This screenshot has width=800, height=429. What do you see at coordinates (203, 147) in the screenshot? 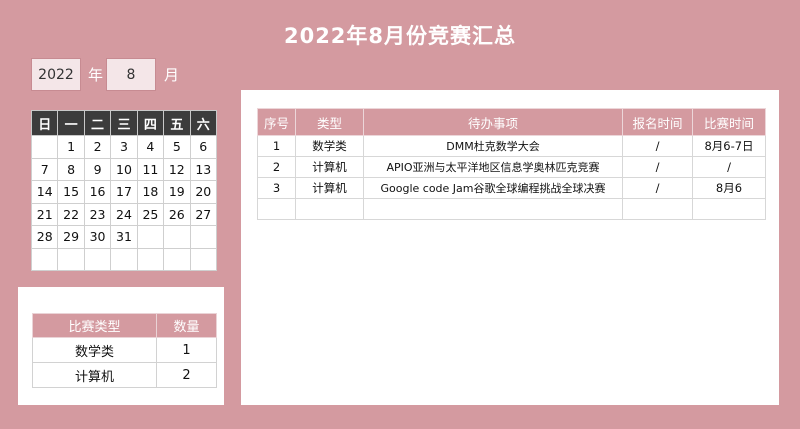
I see `calendar-day: 6` at bounding box center [203, 147].